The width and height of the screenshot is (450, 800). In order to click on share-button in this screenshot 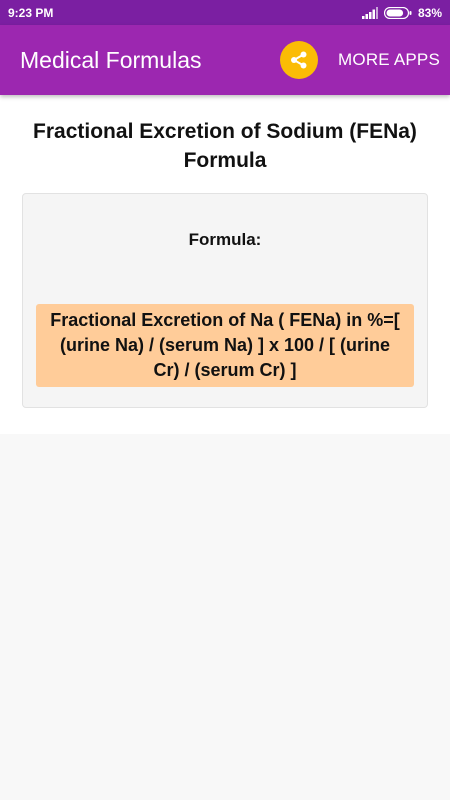, I will do `click(299, 60)`.